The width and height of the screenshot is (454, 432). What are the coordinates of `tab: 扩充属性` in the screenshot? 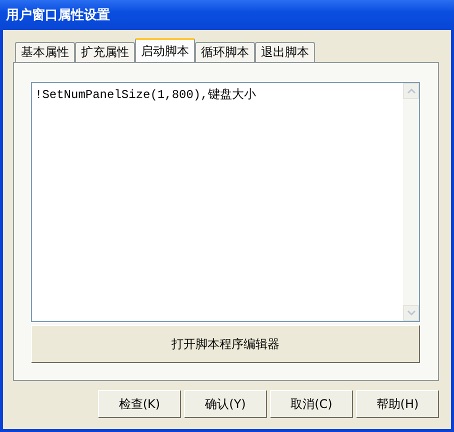 It's located at (105, 52).